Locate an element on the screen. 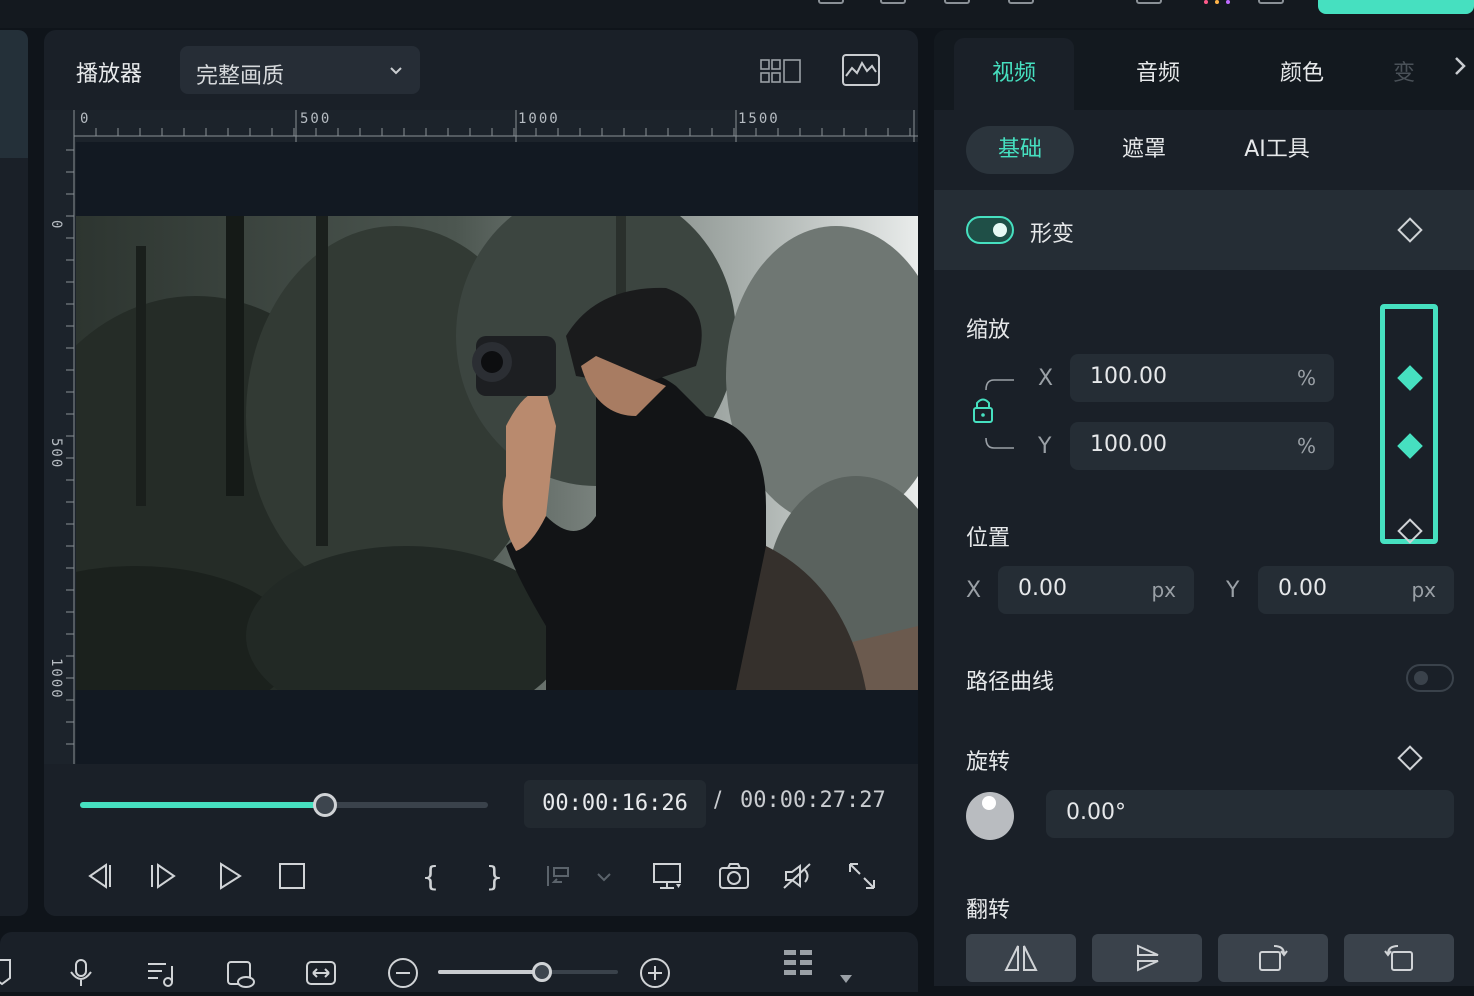 This screenshot has width=1474, height=996. clip-preview-icon is located at coordinates (241, 973).